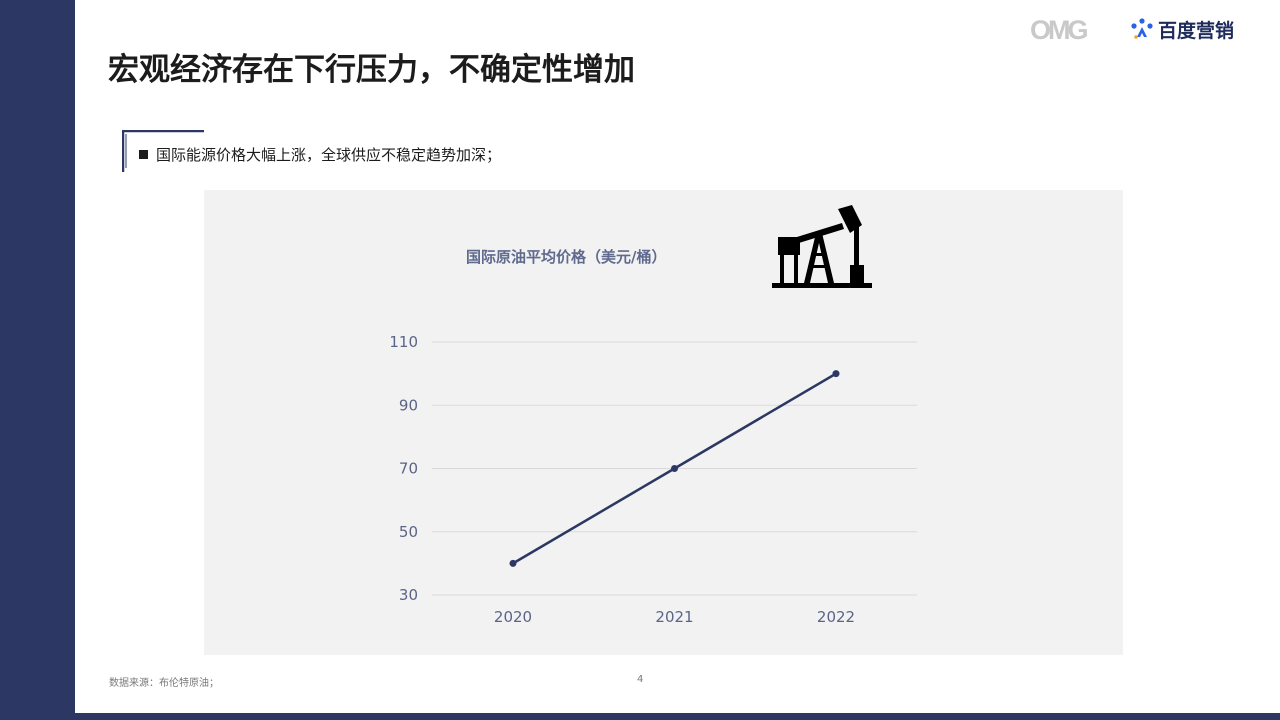 The width and height of the screenshot is (1280, 720). Describe the element at coordinates (328, 154) in the screenshot. I see `bullet-text: 国际能源价格大幅上涨，全球供应不稳定趋势加深；` at that location.